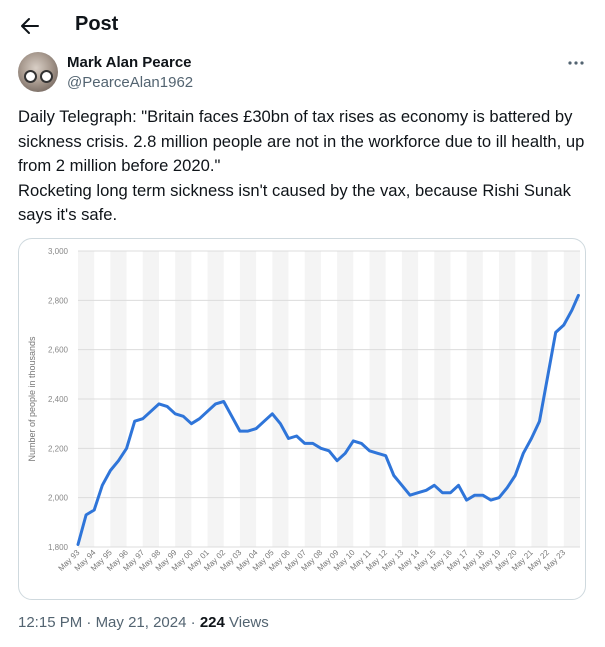  I want to click on views-label: Views, so click(249, 622).